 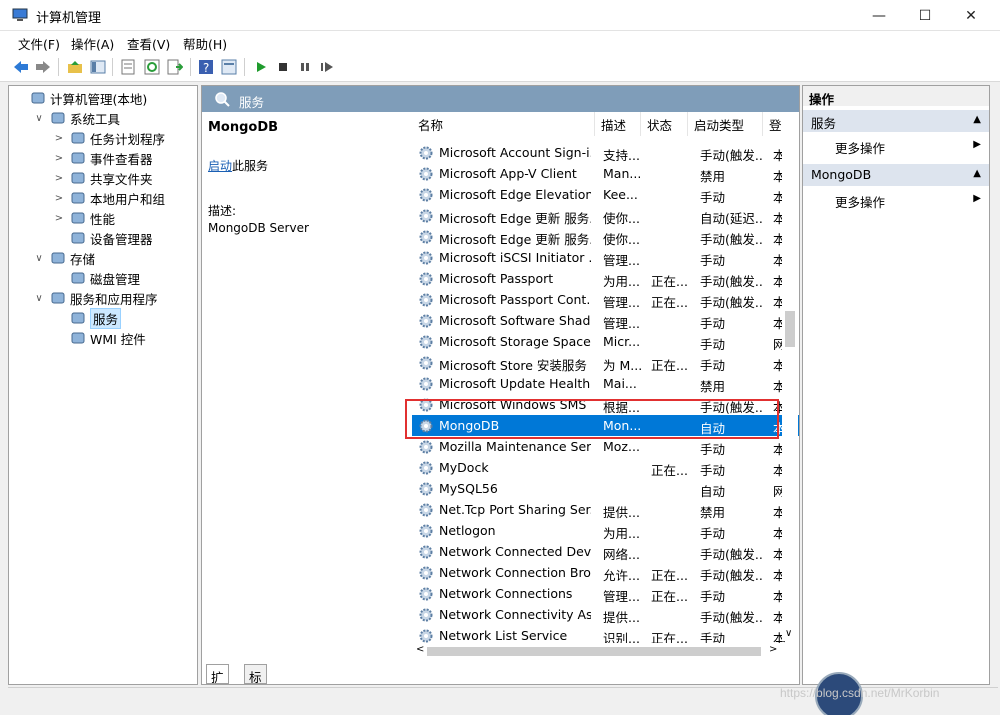 What do you see at coordinates (220, 166) in the screenshot?
I see `start-service-link: 启动` at bounding box center [220, 166].